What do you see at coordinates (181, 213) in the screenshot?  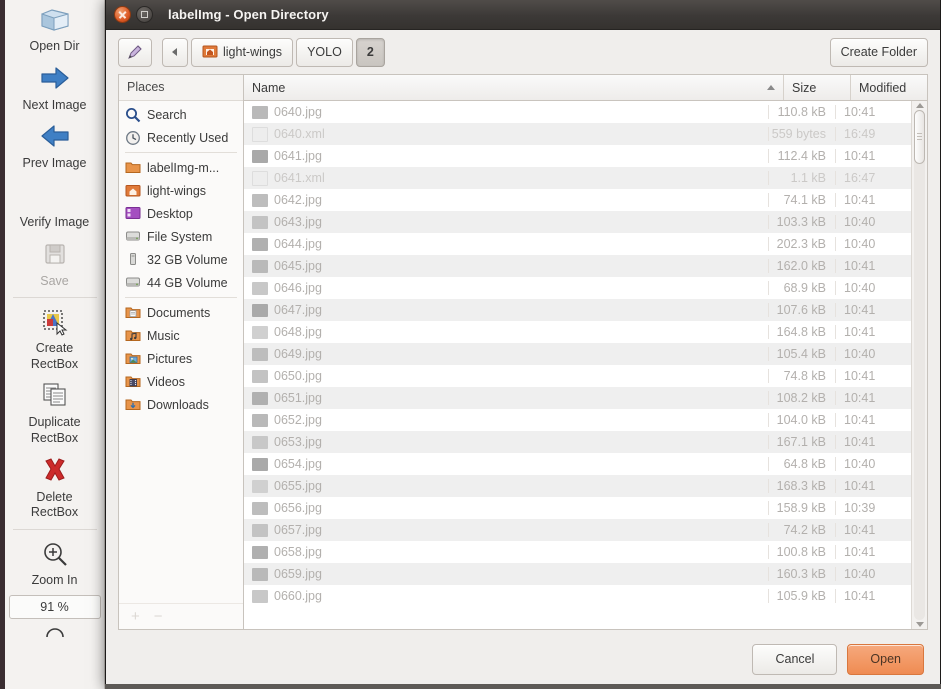 I see `place-item-desktop: Desktop` at bounding box center [181, 213].